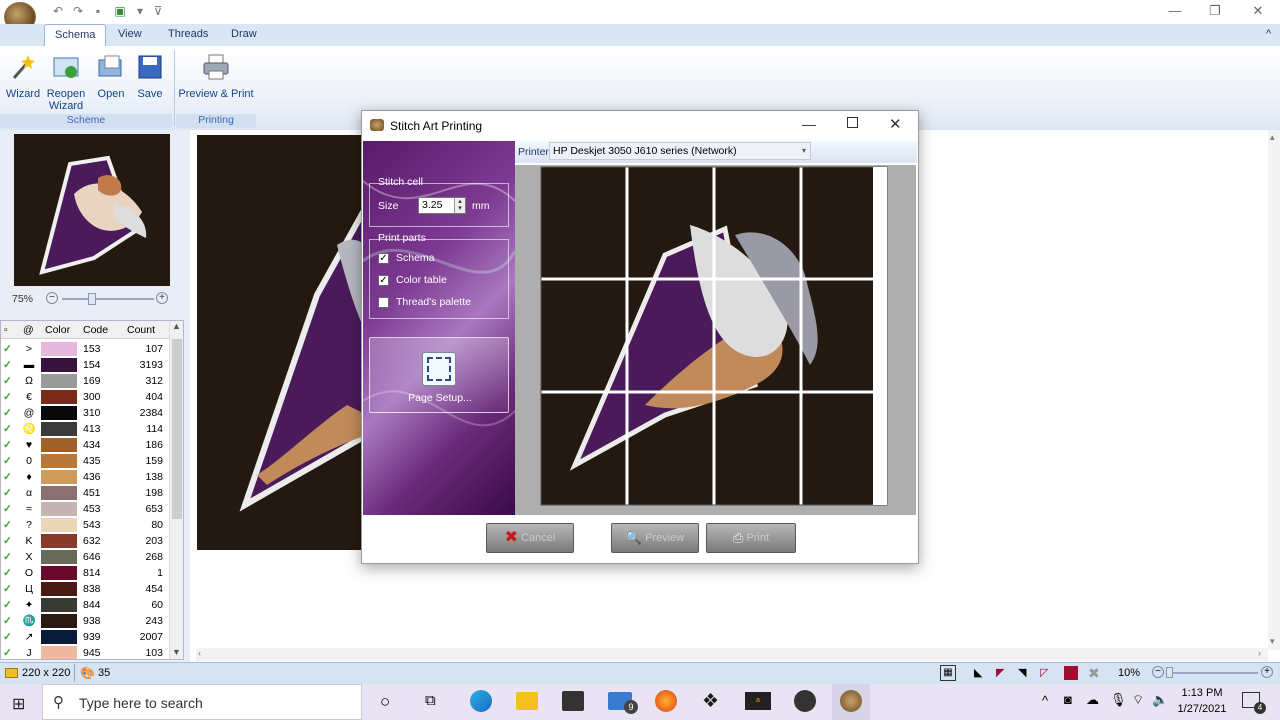 The width and height of the screenshot is (1280, 720). I want to click on print-button: ⎙ Print, so click(751, 538).